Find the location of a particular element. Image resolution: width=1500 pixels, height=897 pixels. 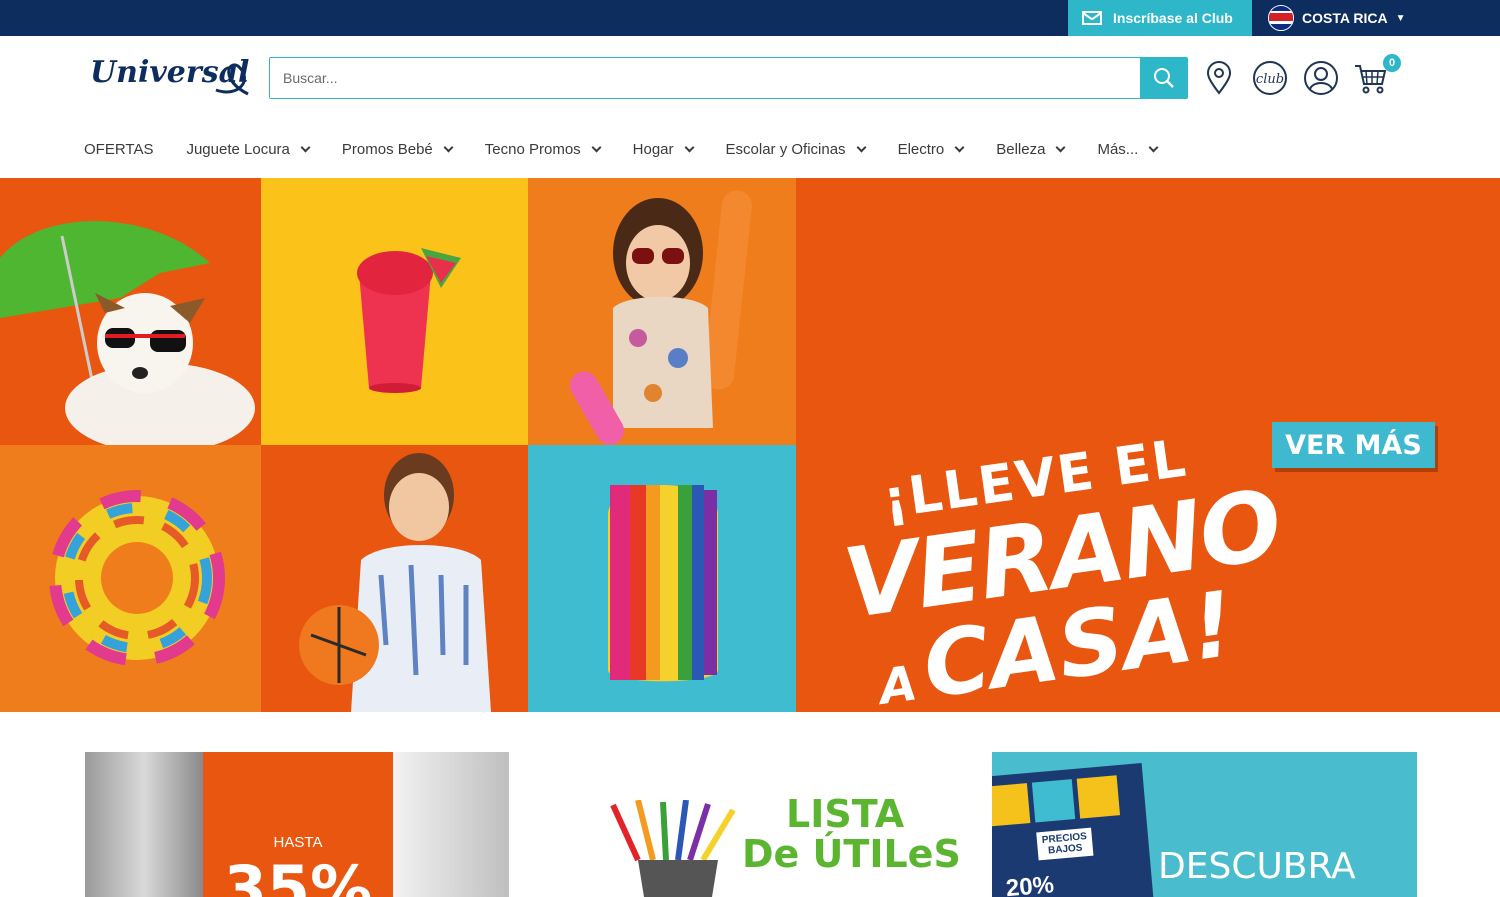

ver-mas-button: VER MÁS is located at coordinates (1353, 445).